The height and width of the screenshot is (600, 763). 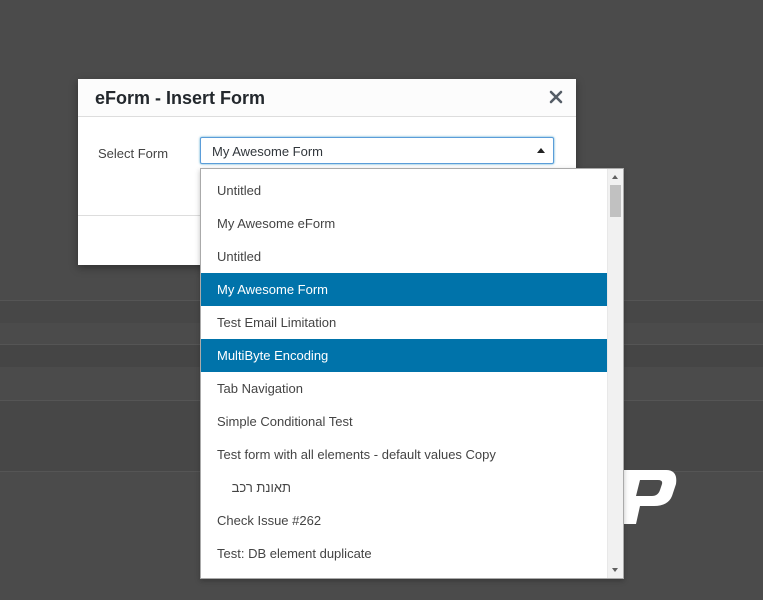 I want to click on select-form-label: Select Form, so click(x=133, y=153).